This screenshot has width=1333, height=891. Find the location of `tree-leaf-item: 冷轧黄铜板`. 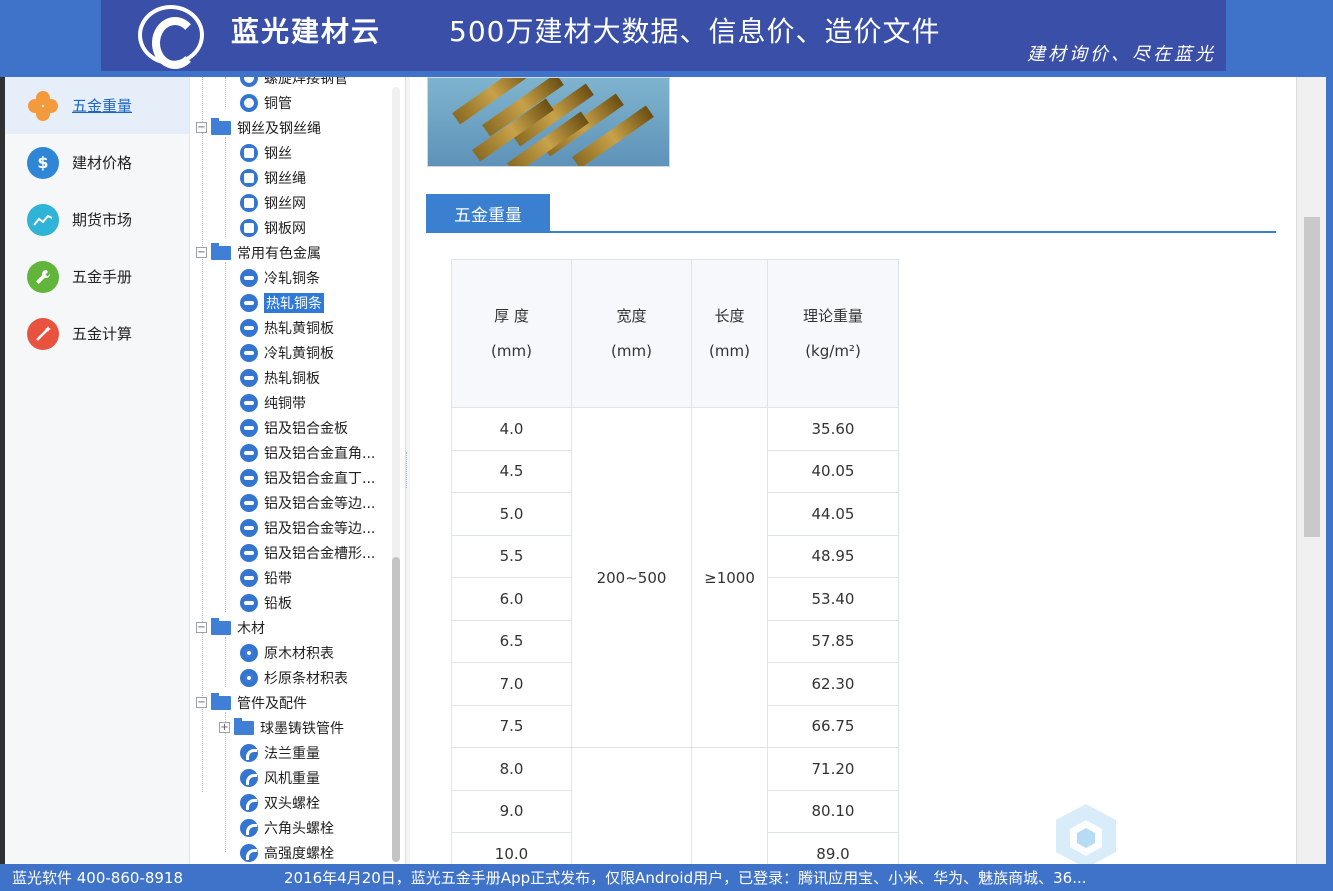

tree-leaf-item: 冷轧黄铜板 is located at coordinates (287, 352).